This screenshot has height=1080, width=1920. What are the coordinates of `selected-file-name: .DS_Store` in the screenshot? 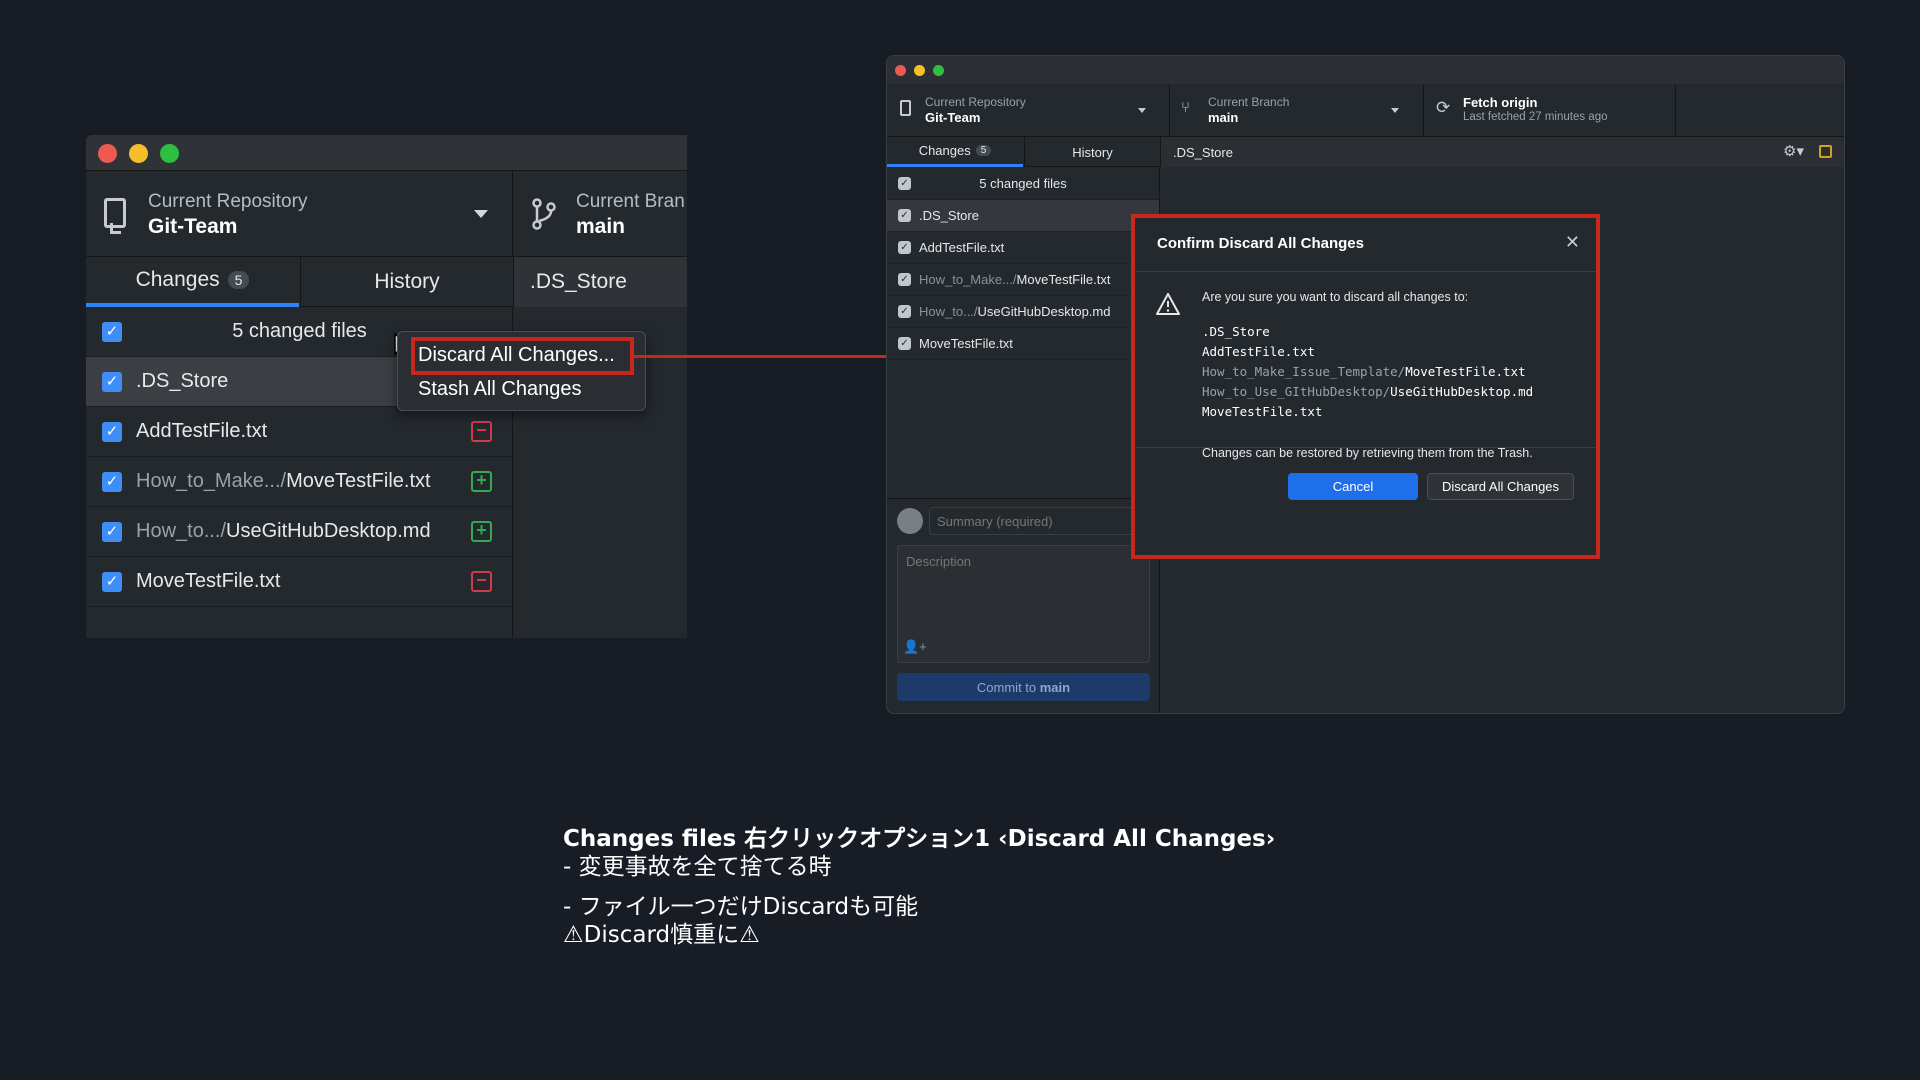 It's located at (578, 281).